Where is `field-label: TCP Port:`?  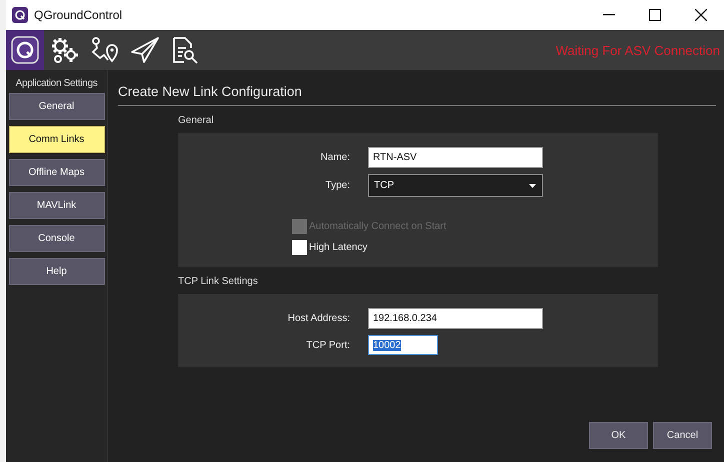 field-label: TCP Port: is located at coordinates (328, 345).